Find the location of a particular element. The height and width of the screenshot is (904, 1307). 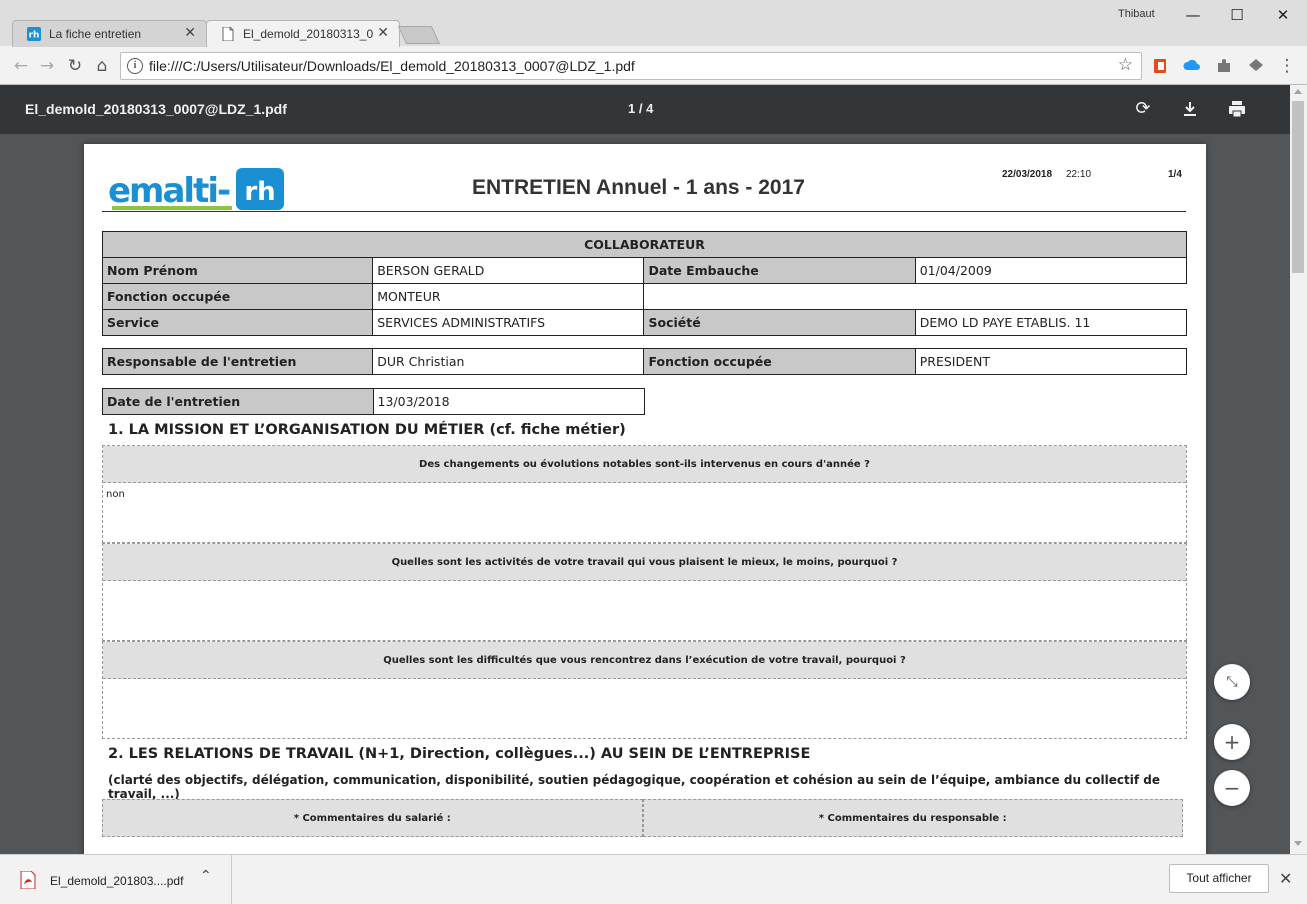

office-extension-icon is located at coordinates (1160, 66).